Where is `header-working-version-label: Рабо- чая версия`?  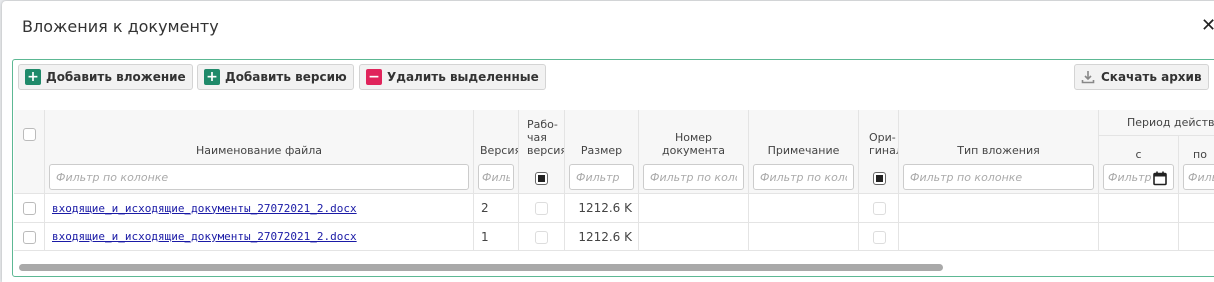
header-working-version-label: Рабо- чая версия is located at coordinates (545, 137).